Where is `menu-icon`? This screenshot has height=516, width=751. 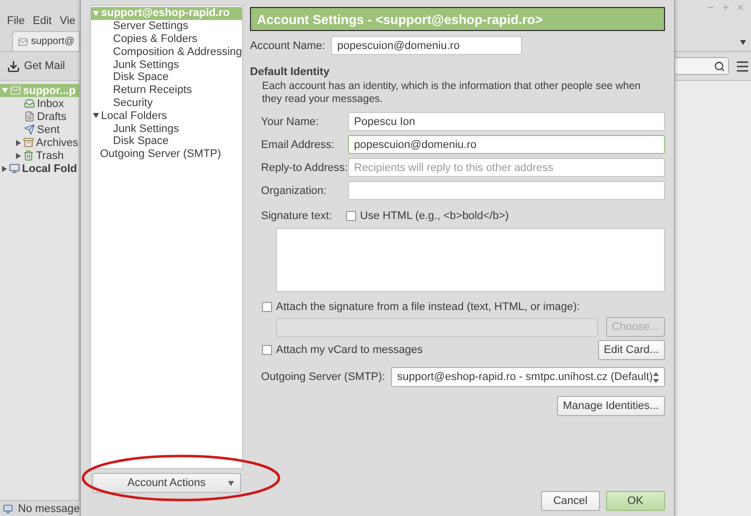 menu-icon is located at coordinates (742, 66).